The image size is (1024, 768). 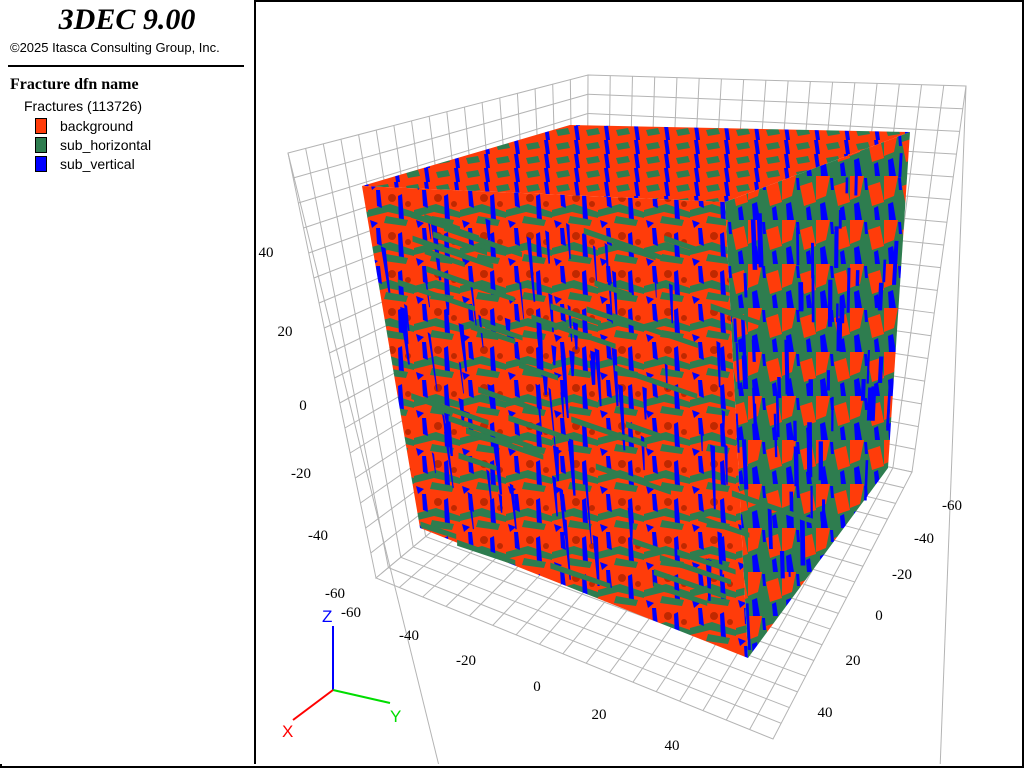 I want to click on copyright-text: ©2025 Itasca Consulting Group, Inc., so click(x=115, y=47).